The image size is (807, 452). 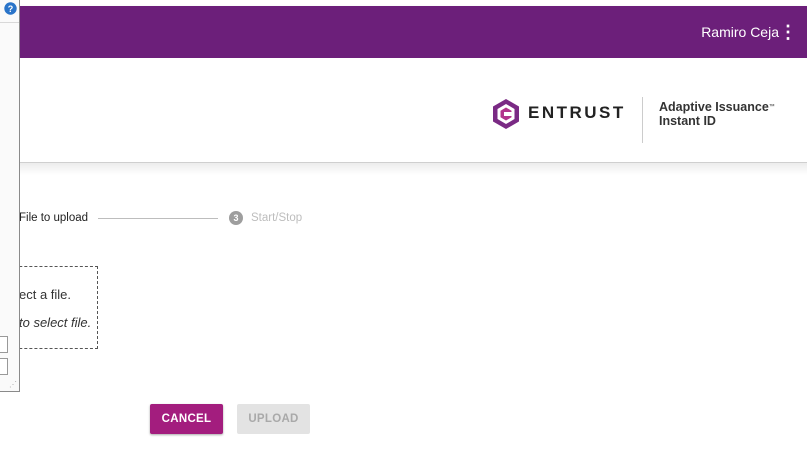 I want to click on step-file-to-upload: File to upload, so click(x=54, y=218).